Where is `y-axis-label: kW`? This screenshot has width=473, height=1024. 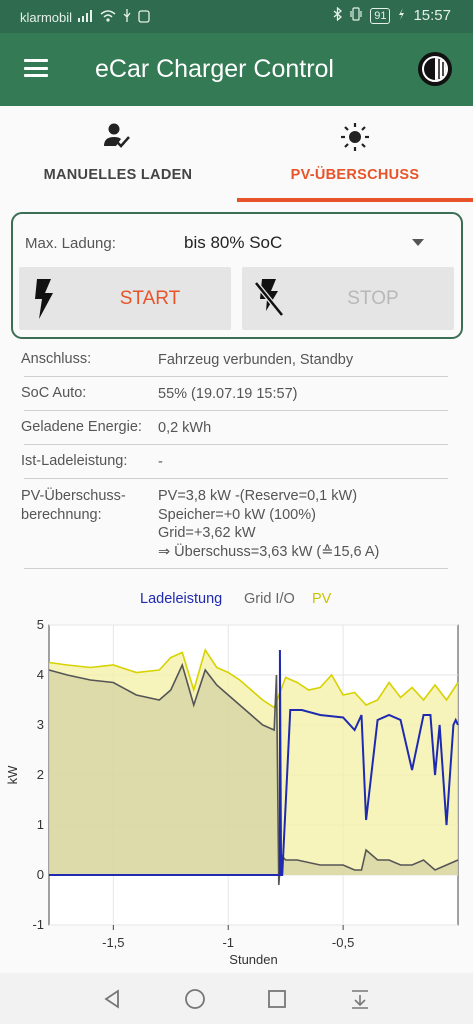 y-axis-label: kW is located at coordinates (12, 775).